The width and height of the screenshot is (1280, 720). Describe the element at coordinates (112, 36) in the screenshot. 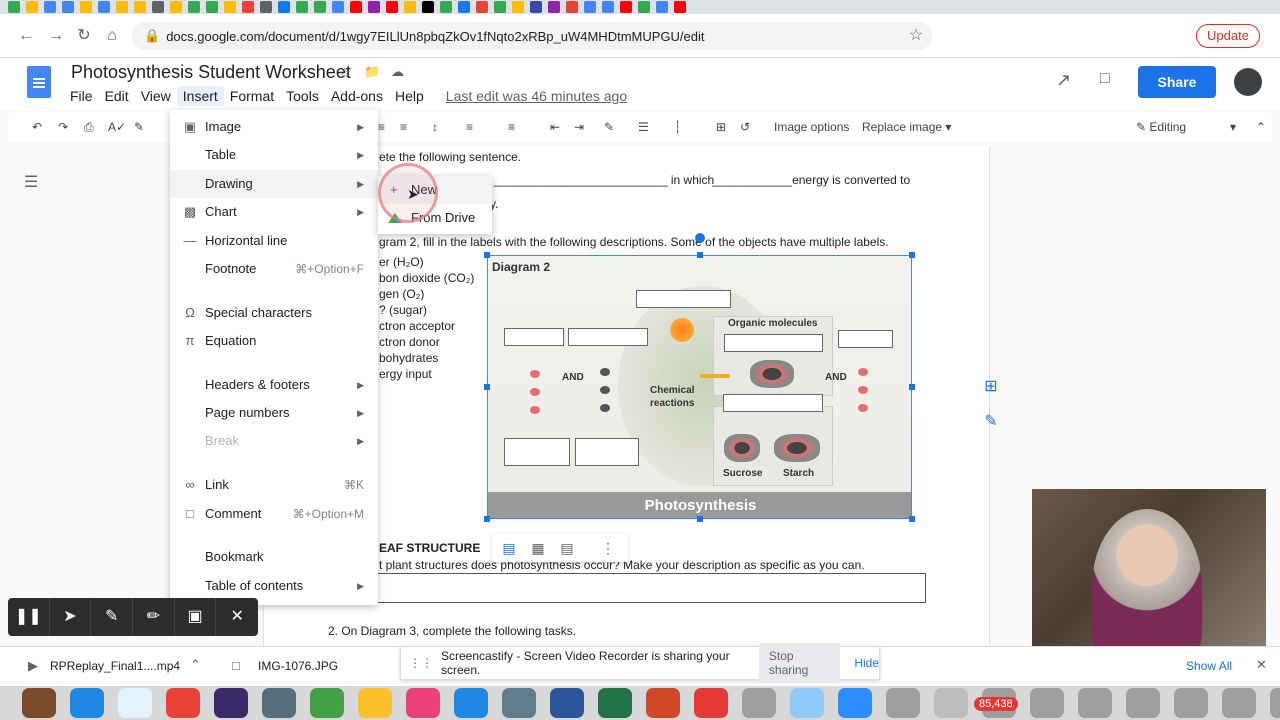

I see `home-icon: ⌂` at that location.